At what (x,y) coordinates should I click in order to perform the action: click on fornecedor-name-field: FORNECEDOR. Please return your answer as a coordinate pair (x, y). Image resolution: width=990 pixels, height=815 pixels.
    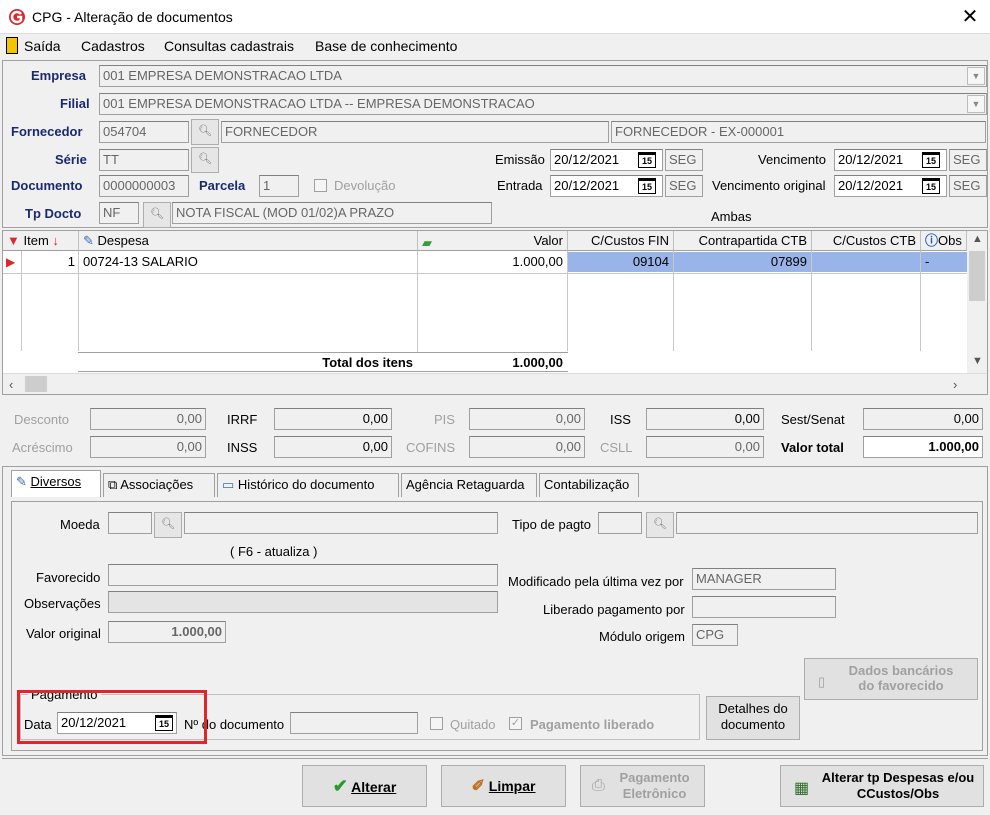
    Looking at the image, I should click on (415, 132).